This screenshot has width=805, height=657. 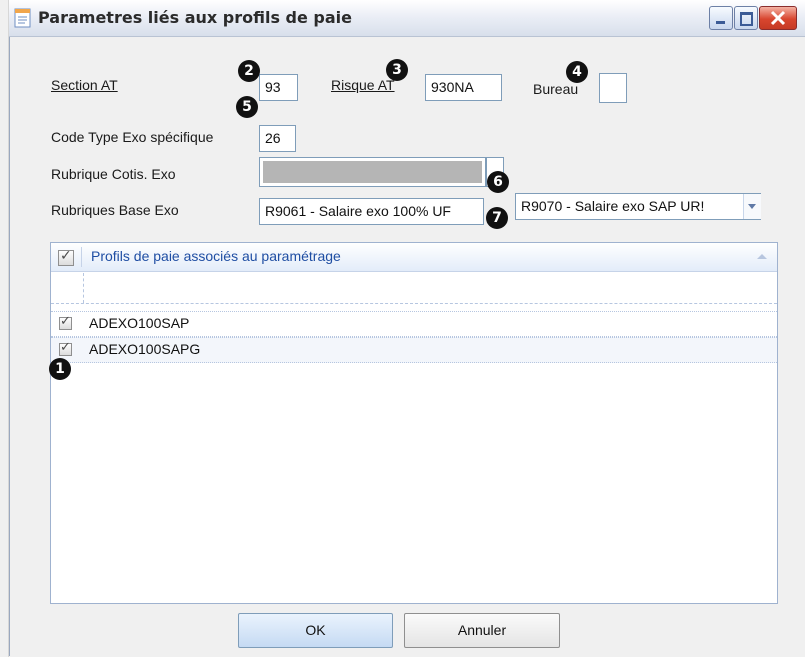 What do you see at coordinates (247, 107) in the screenshot?
I see `badge-5: 5` at bounding box center [247, 107].